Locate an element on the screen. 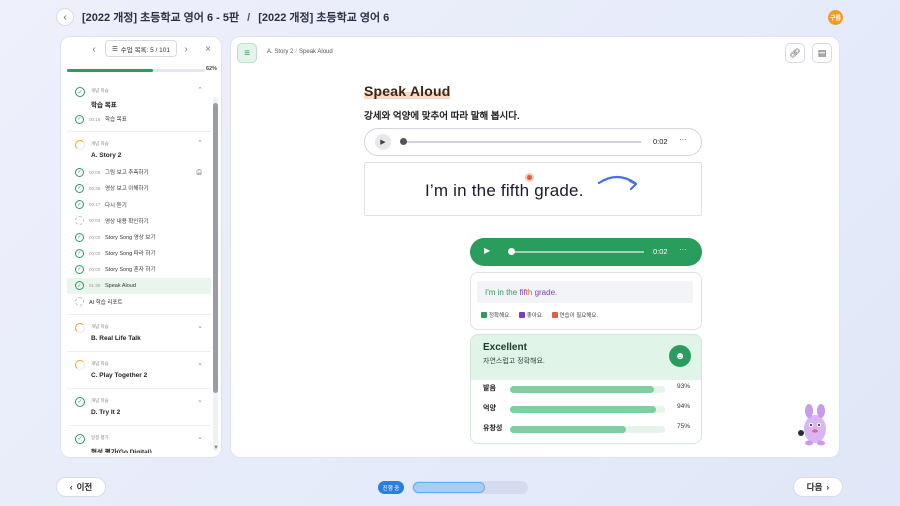 The width and height of the screenshot is (900, 506). play-icon: ▶ is located at coordinates (383, 142).